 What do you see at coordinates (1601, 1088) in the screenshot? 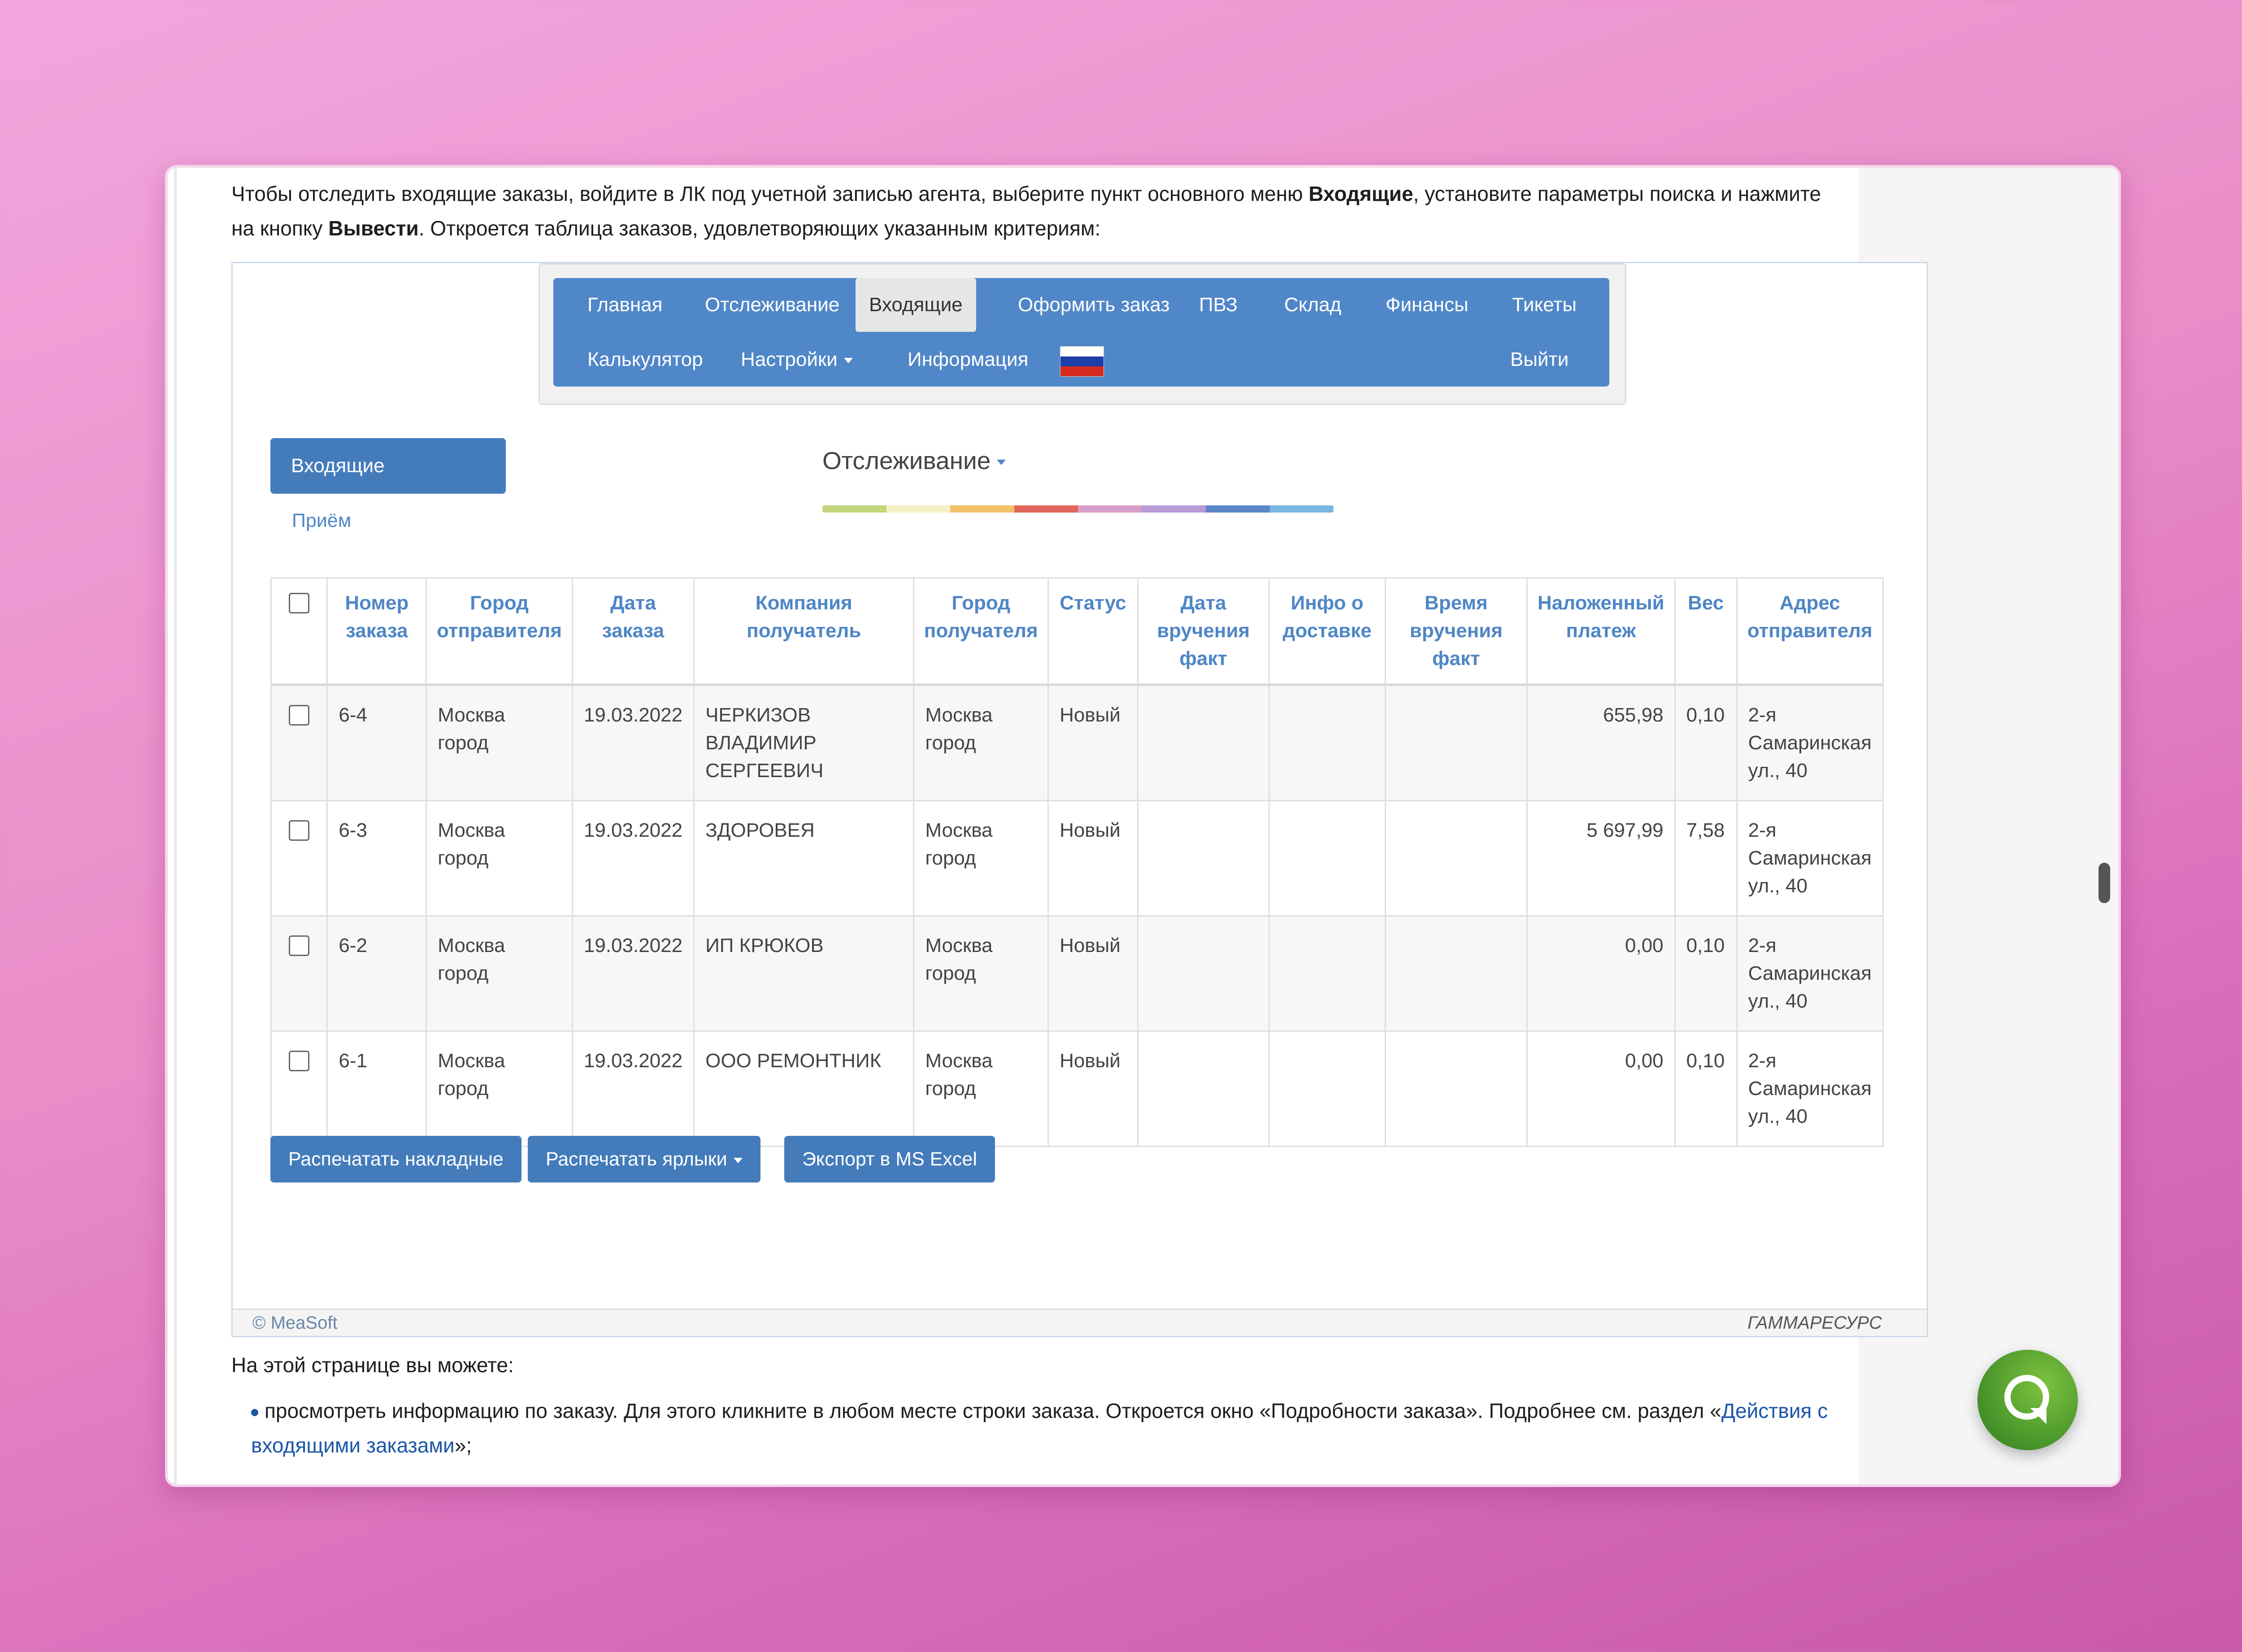
I see `cod-amount: 0,00` at bounding box center [1601, 1088].